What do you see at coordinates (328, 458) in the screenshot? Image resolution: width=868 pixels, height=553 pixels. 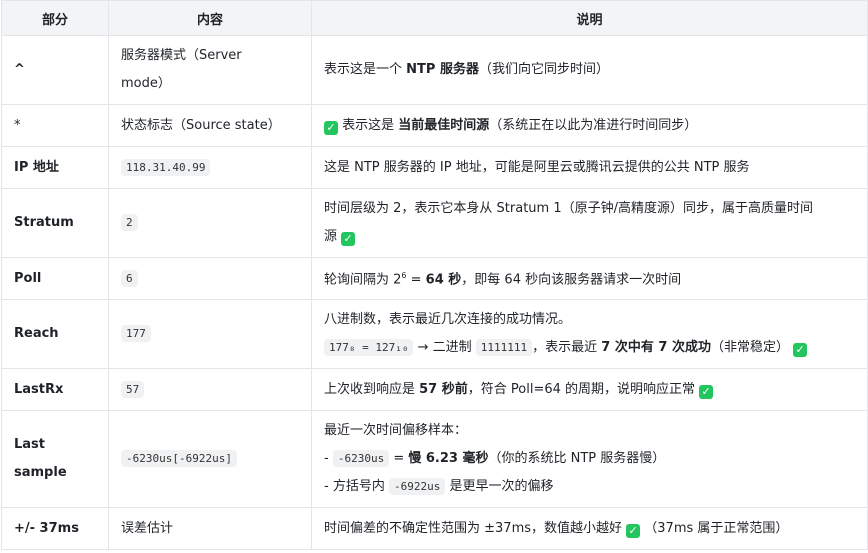 I see `desc-text: -` at bounding box center [328, 458].